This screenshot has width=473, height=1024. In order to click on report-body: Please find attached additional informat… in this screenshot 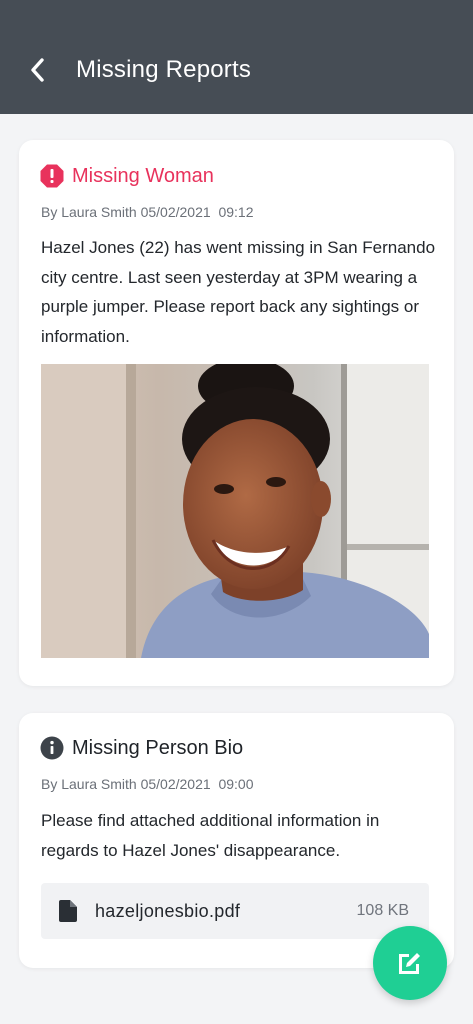, I will do `click(210, 835)`.